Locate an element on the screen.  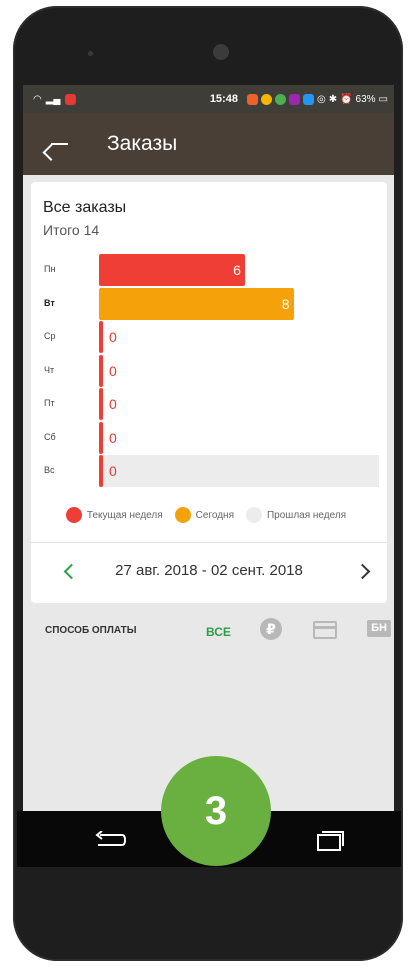
chart-row: Ср 0 is located at coordinates (209, 337).